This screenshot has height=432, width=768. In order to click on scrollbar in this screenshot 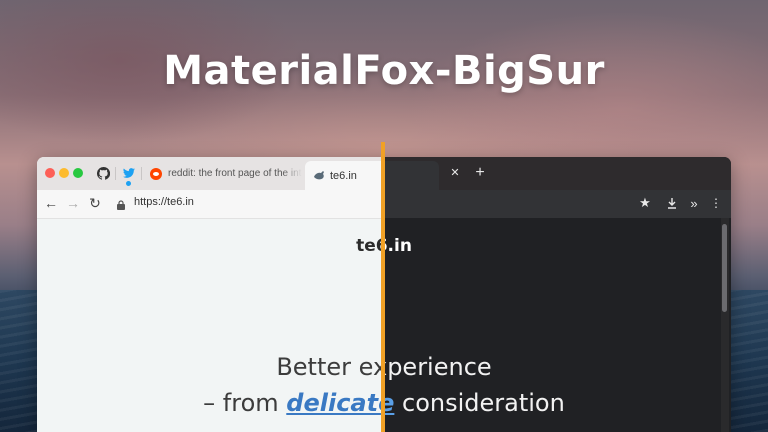, I will do `click(725, 325)`.